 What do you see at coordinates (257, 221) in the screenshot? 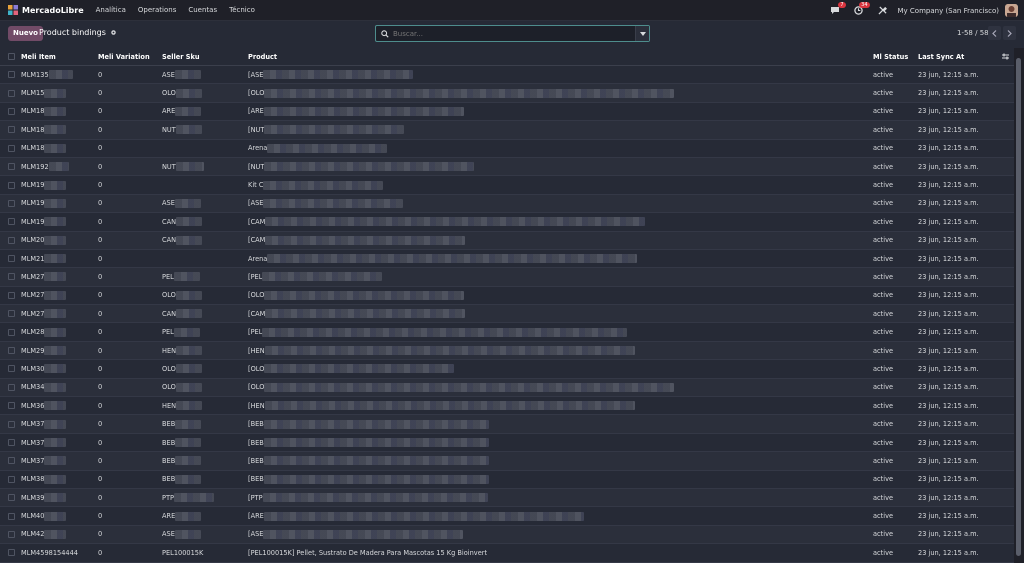
I see `product-cell-text: [CAM` at bounding box center [257, 221].